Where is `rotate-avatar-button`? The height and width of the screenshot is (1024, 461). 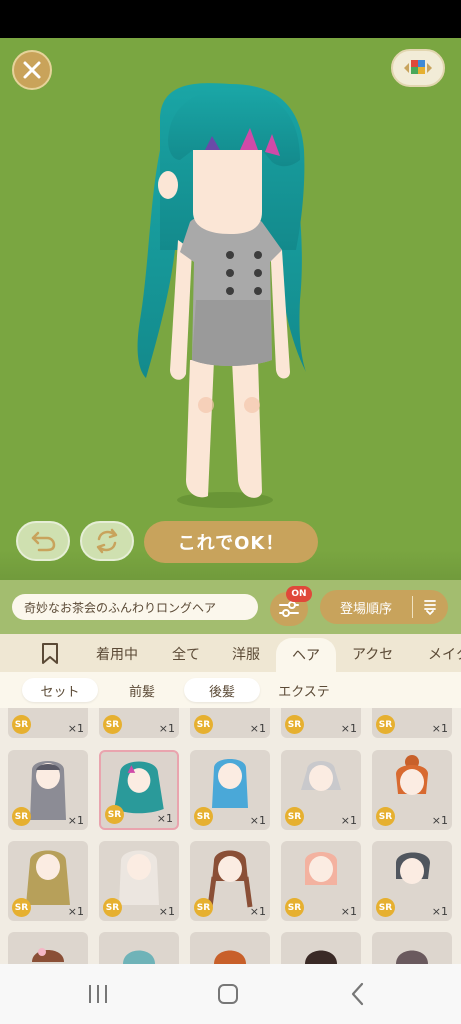
rotate-avatar-button is located at coordinates (107, 541).